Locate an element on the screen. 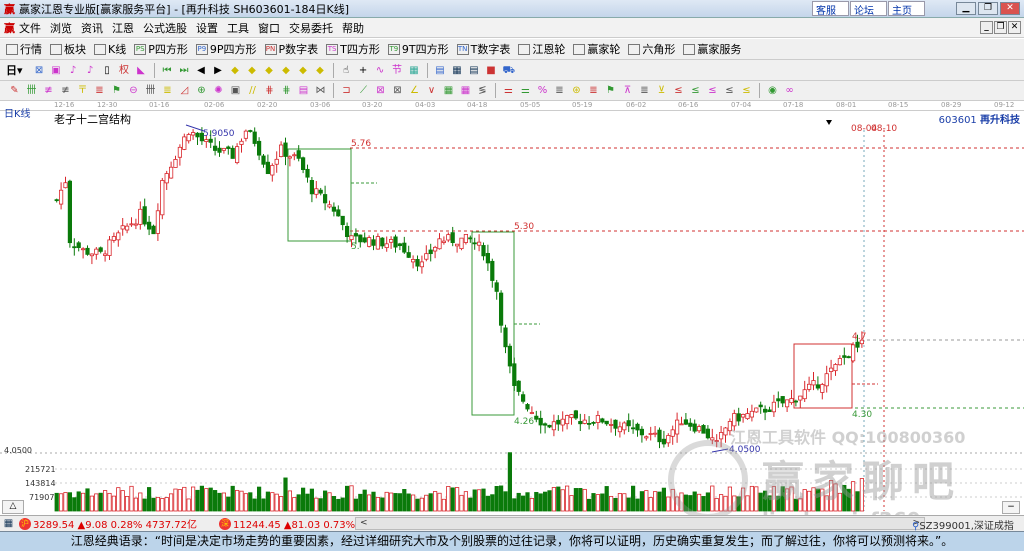  analysis-tool-2-icon: ≢ is located at coordinates (48, 90).